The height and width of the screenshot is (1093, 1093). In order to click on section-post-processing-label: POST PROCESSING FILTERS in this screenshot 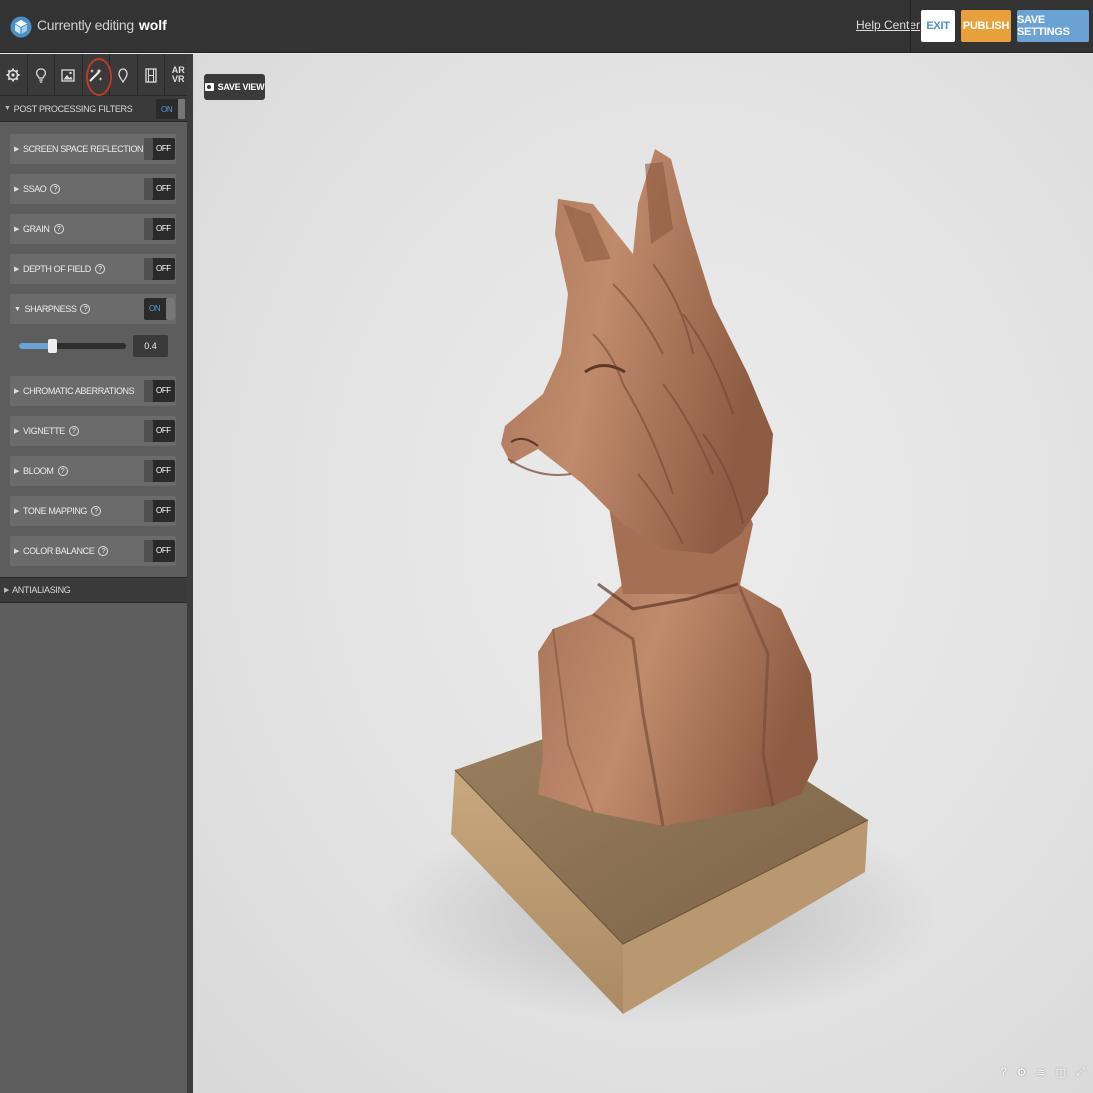, I will do `click(73, 108)`.